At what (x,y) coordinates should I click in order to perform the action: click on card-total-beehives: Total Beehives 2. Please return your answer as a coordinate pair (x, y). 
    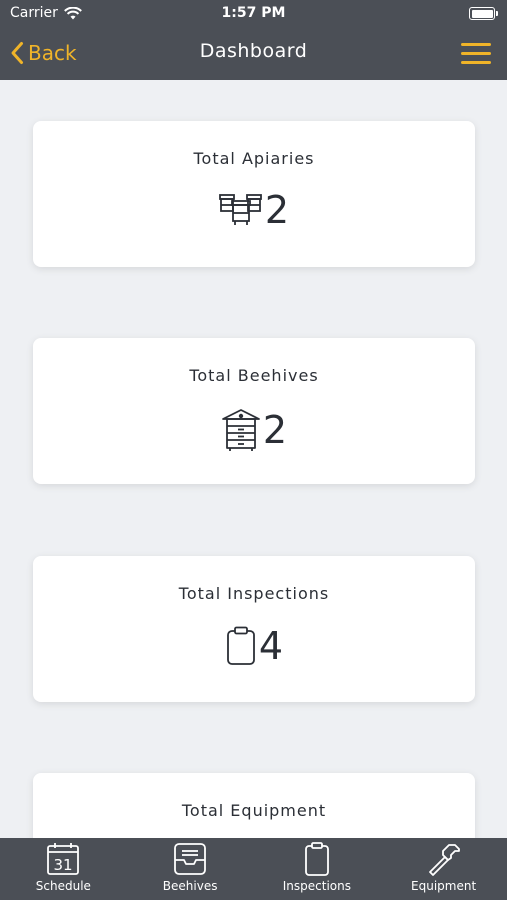
    Looking at the image, I should click on (254, 411).